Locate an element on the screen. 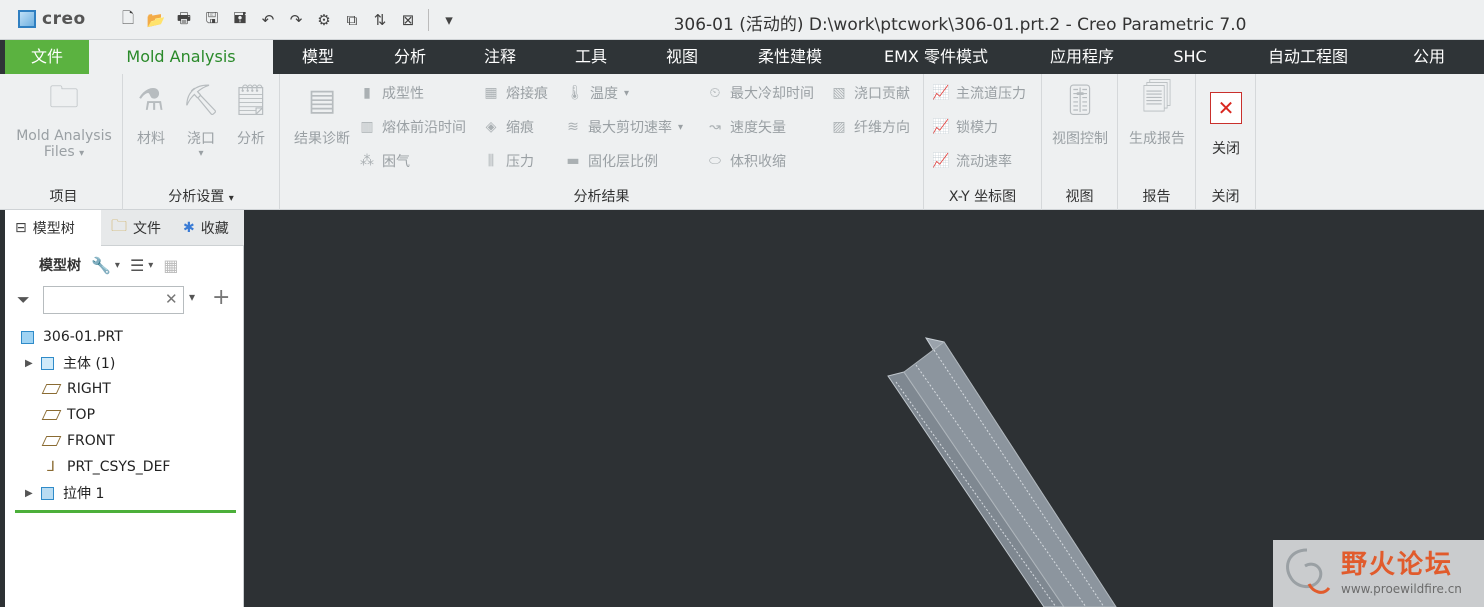 Image resolution: width=1484 pixels, height=607 pixels. tab-file: 文件 is located at coordinates (47, 57).